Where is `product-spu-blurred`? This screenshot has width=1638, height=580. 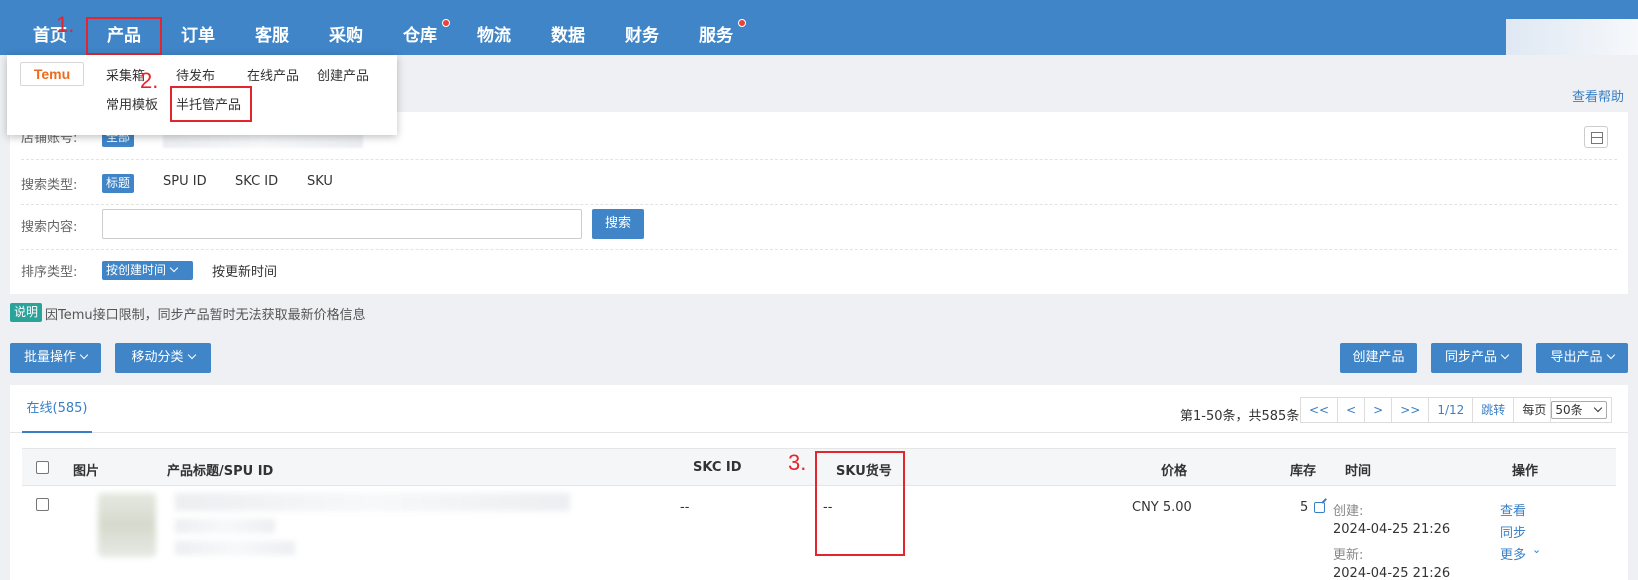 product-spu-blurred is located at coordinates (225, 526).